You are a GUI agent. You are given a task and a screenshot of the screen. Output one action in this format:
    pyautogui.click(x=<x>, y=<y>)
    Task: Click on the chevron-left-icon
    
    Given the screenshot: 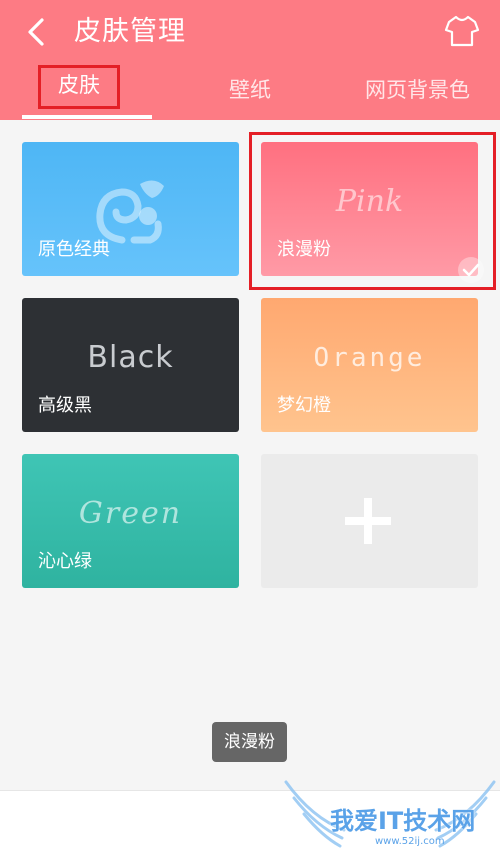 What is the action you would take?
    pyautogui.click(x=38, y=32)
    